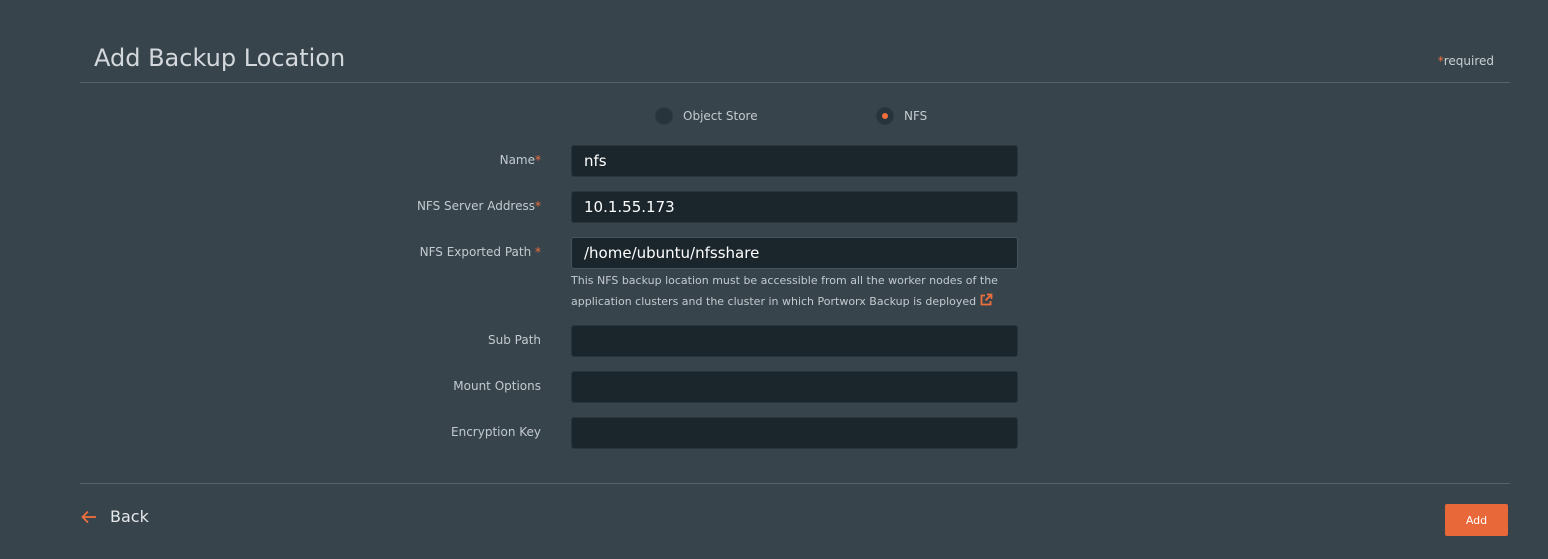 This screenshot has height=559, width=1548. Describe the element at coordinates (916, 116) in the screenshot. I see `radio-label-nfs: NFS` at that location.